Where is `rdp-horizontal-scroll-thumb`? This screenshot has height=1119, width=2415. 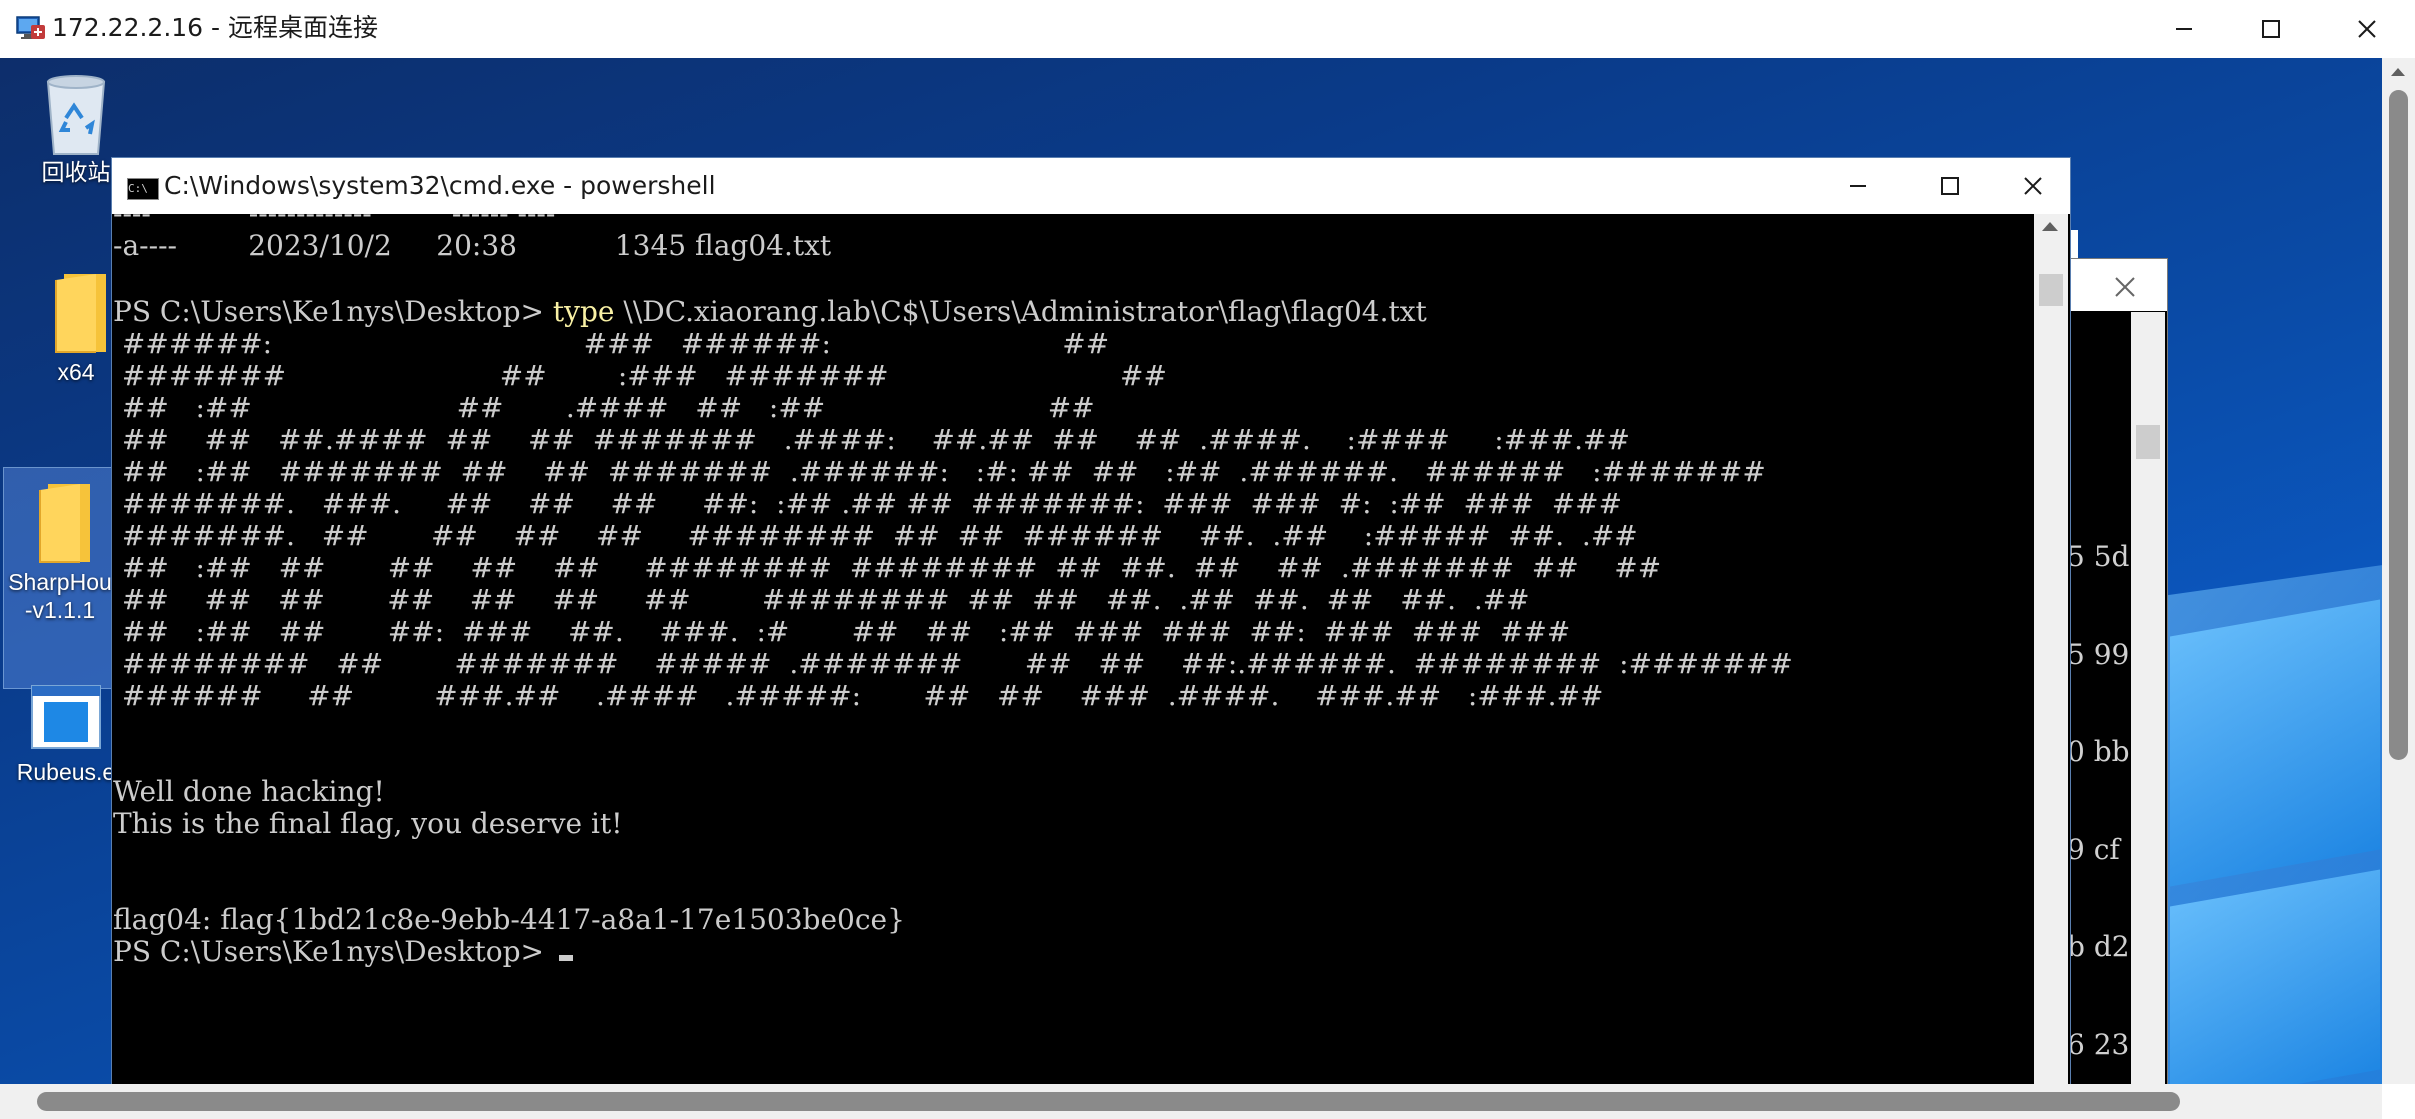
rdp-horizontal-scroll-thumb is located at coordinates (1108, 1101).